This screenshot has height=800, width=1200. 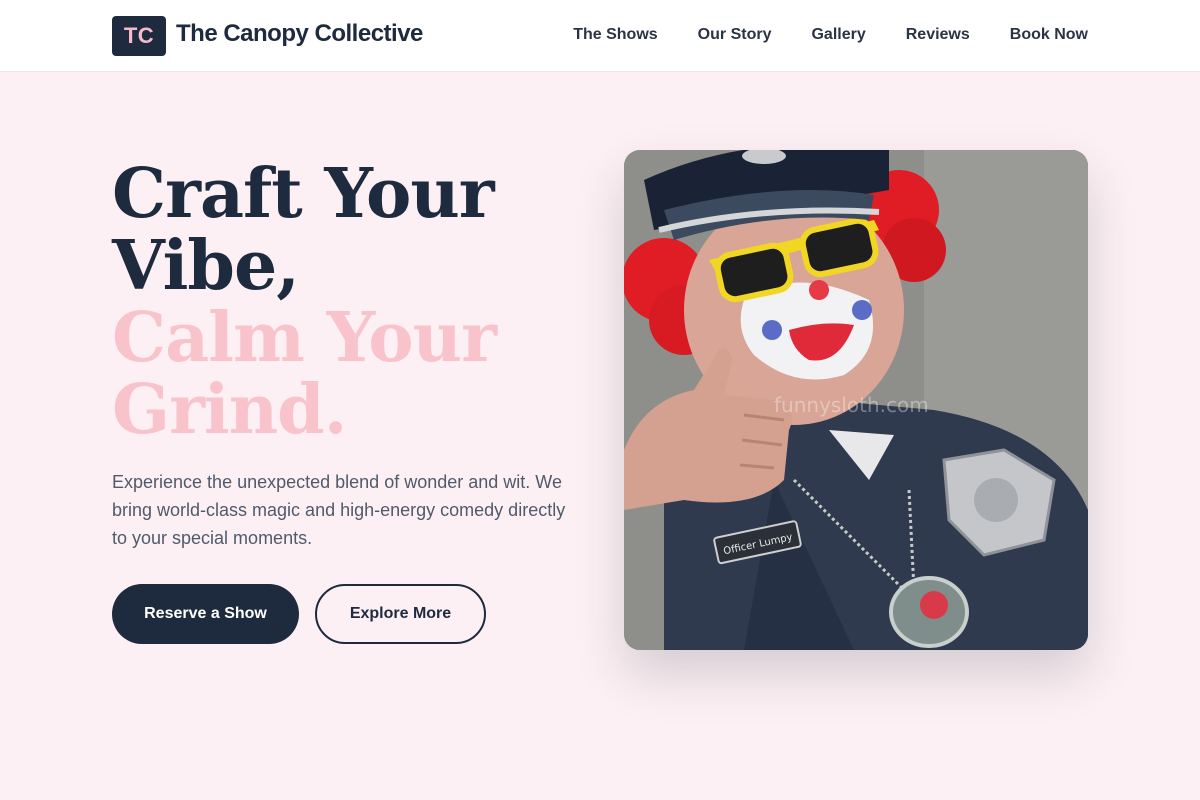 I want to click on hero-title-line: Vibe,, so click(x=206, y=266).